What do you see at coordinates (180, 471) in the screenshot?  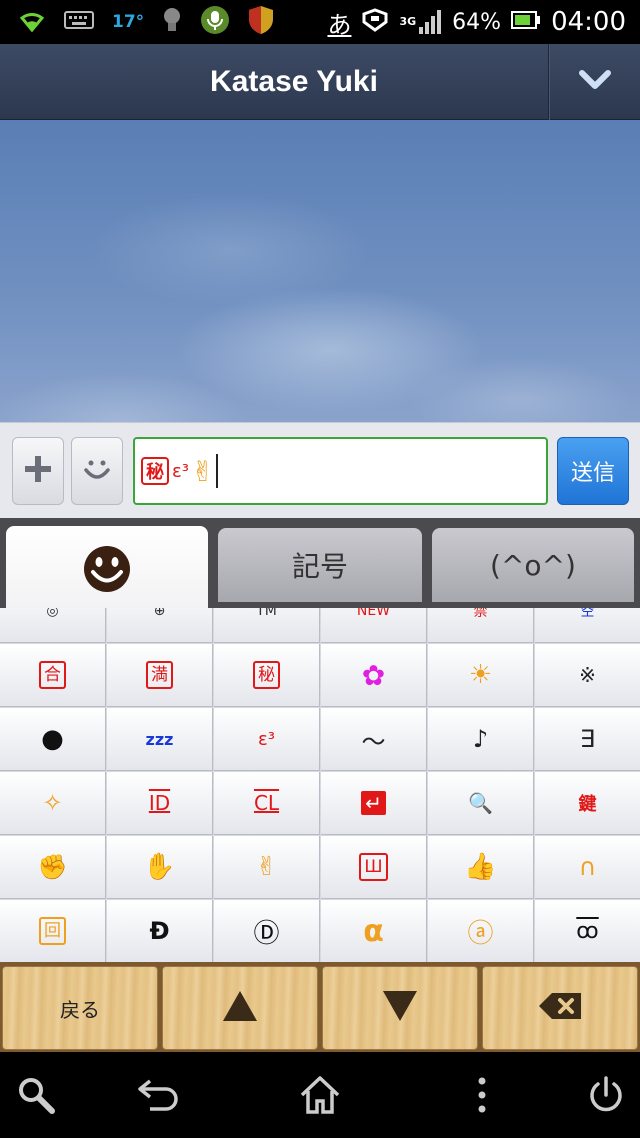 I see `input-emoji-kiss: ε³` at bounding box center [180, 471].